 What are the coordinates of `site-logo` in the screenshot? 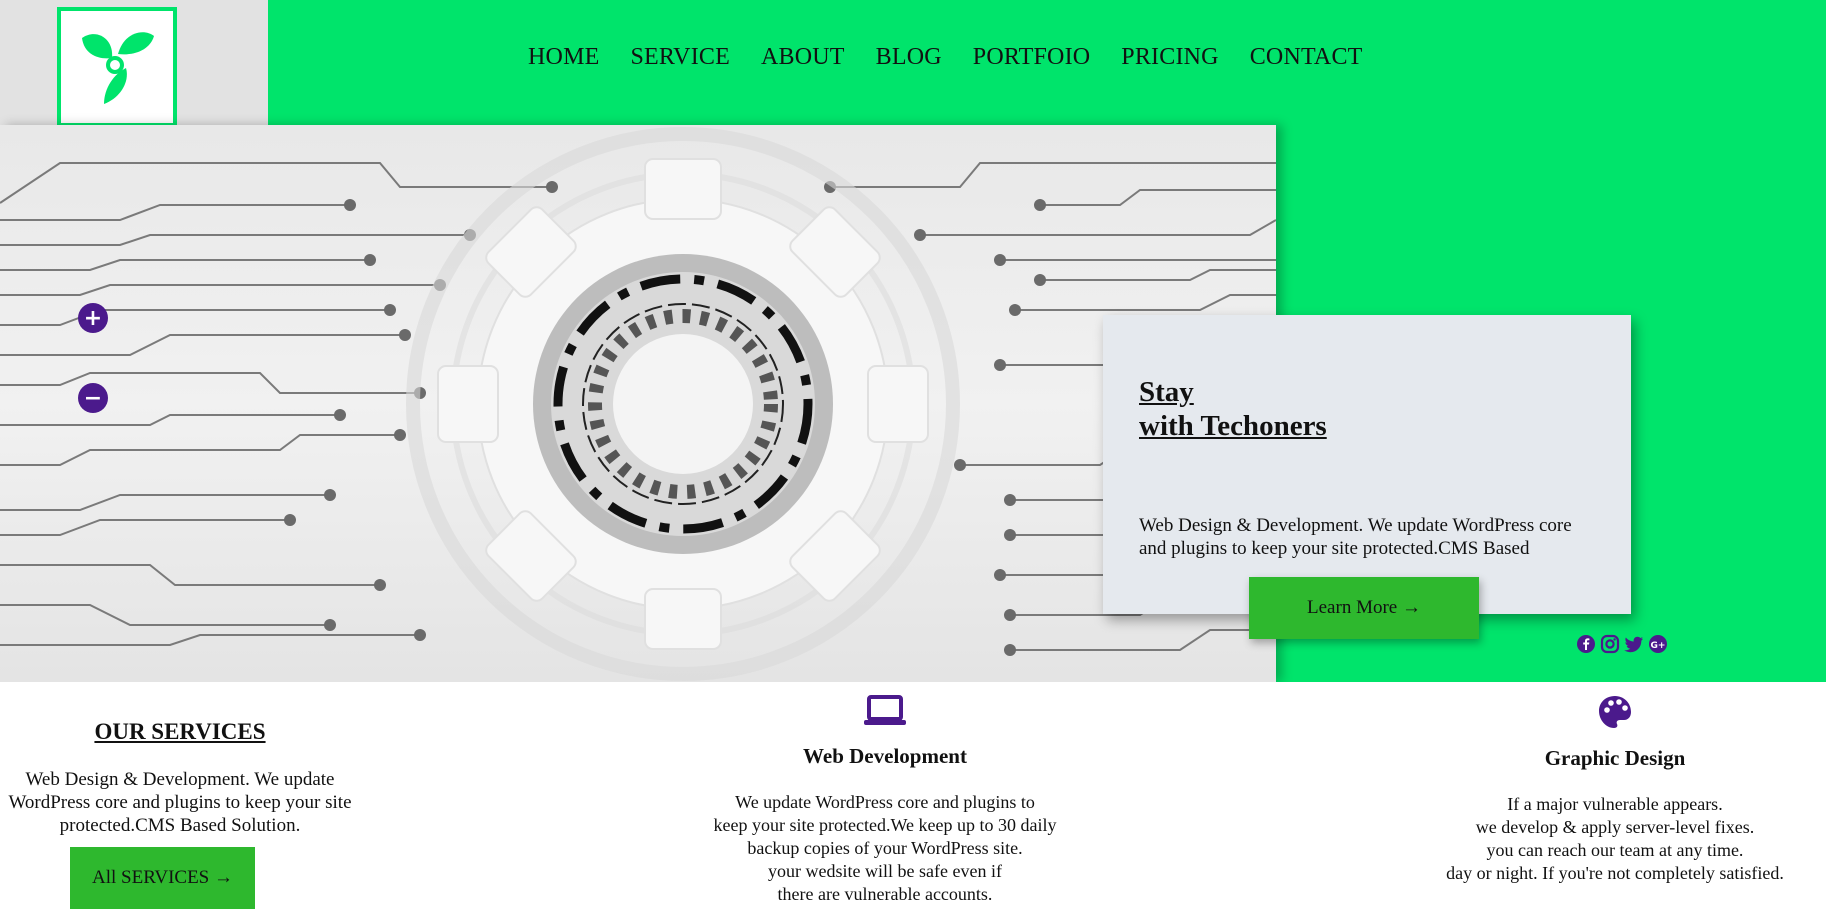 It's located at (117, 67).